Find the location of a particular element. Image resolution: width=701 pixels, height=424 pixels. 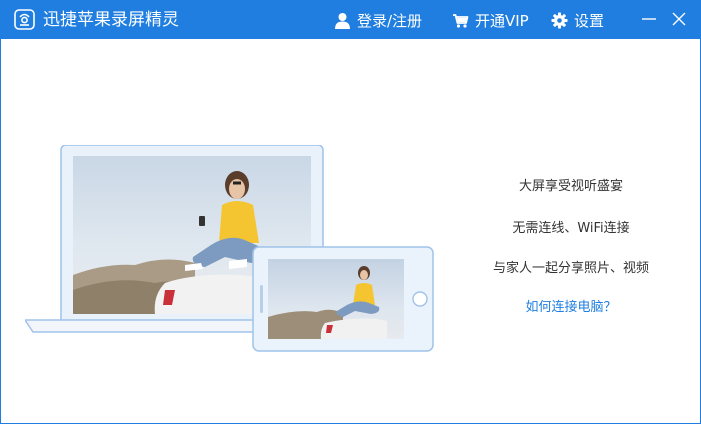

phone-illustration is located at coordinates (343, 299).